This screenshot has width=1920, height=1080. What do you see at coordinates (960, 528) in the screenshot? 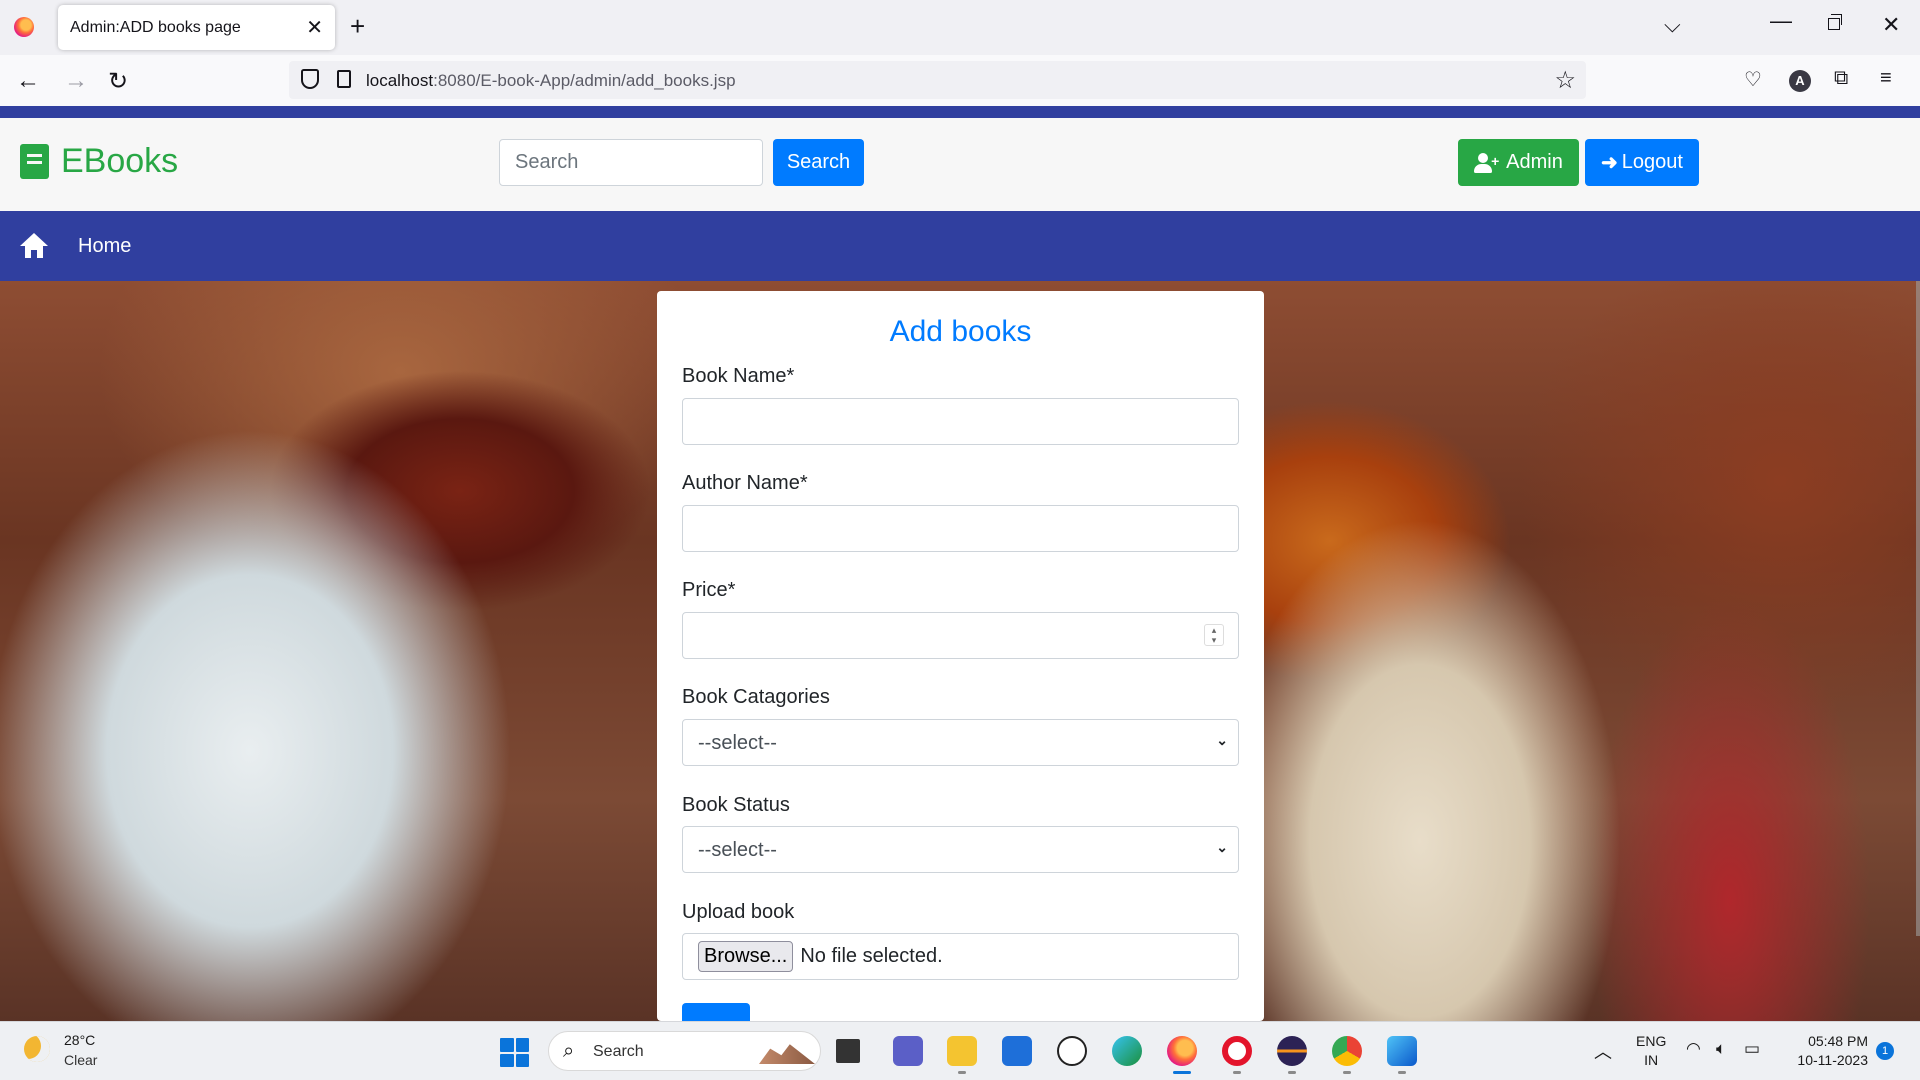
I see `author-name-input` at bounding box center [960, 528].